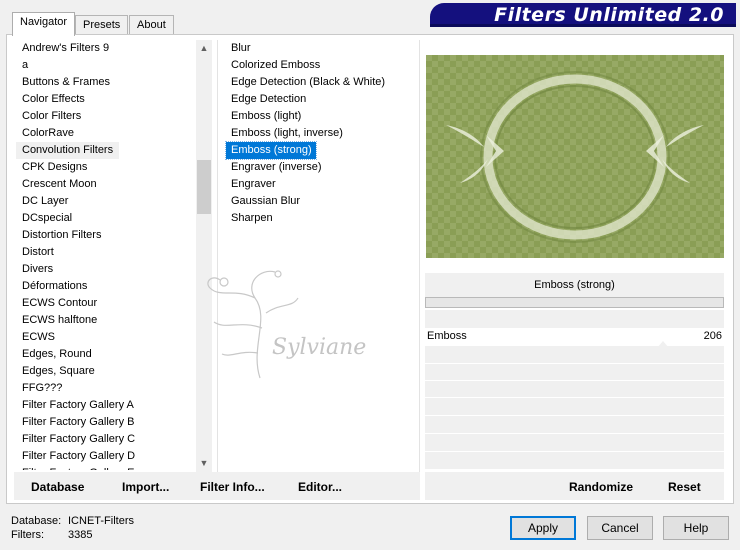 The height and width of the screenshot is (550, 740). What do you see at coordinates (321, 218) in the screenshot?
I see `filter-item: Sharpen` at bounding box center [321, 218].